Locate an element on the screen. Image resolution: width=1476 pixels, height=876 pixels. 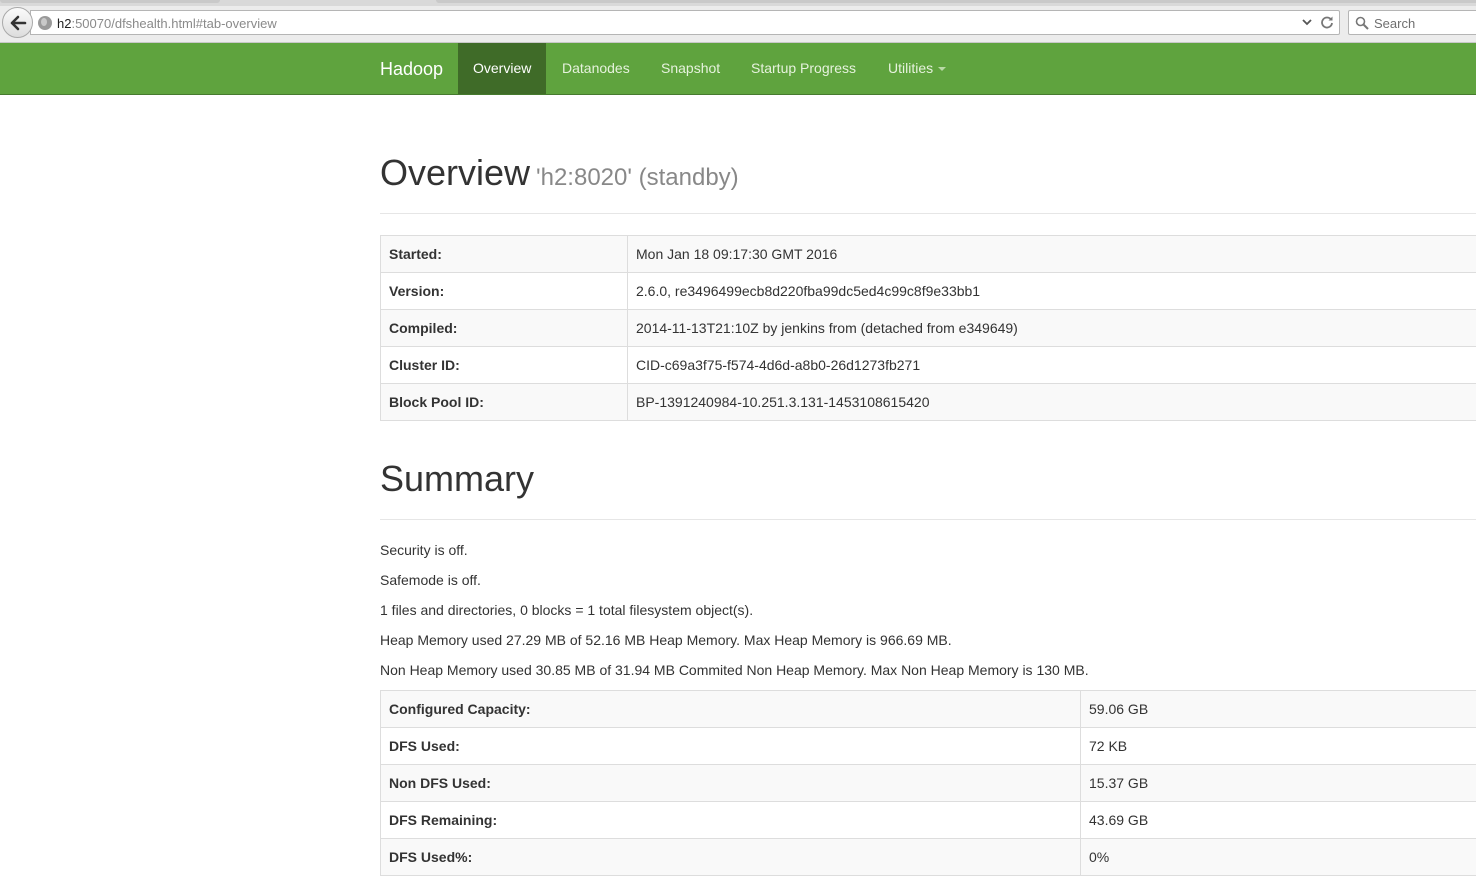
section-title-summary: Summary is located at coordinates (457, 479).